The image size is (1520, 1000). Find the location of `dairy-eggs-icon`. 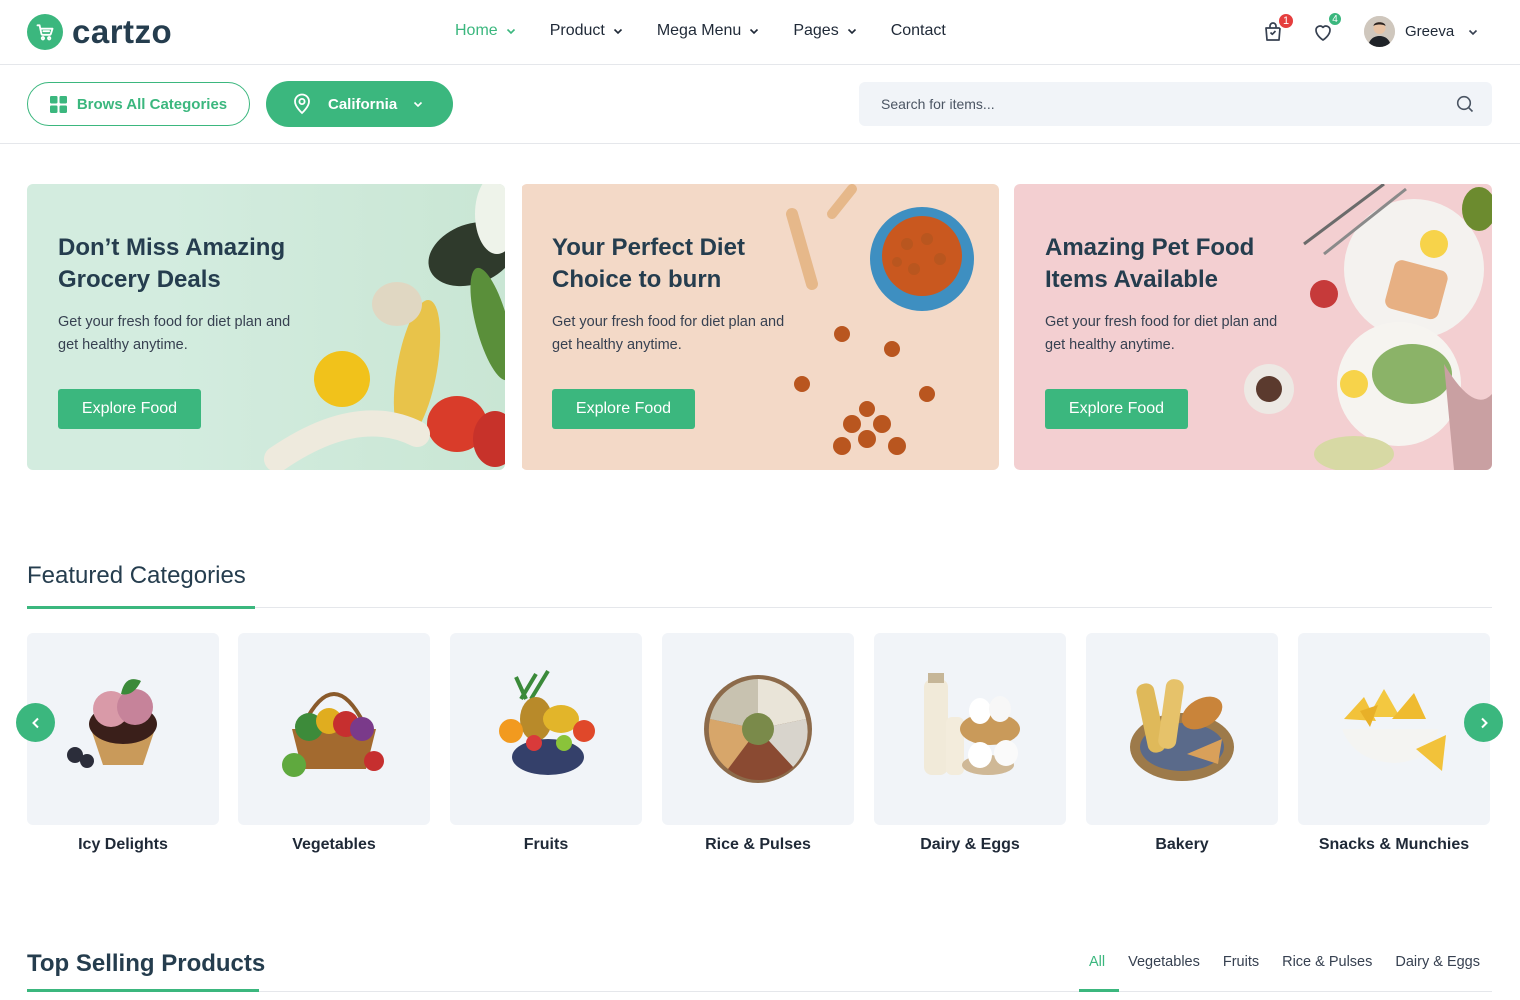

dairy-eggs-icon is located at coordinates (972, 724).